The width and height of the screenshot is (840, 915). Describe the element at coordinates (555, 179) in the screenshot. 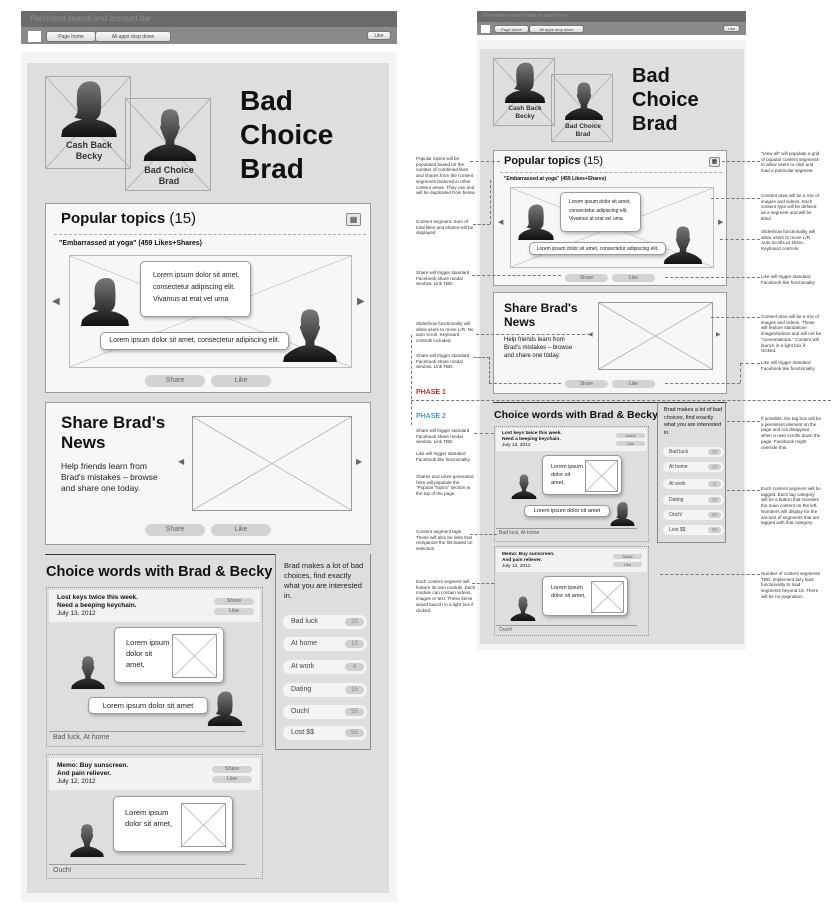

I see `topic-title: "Embarrassed at yoga" (459 Likes+Shares)` at that location.